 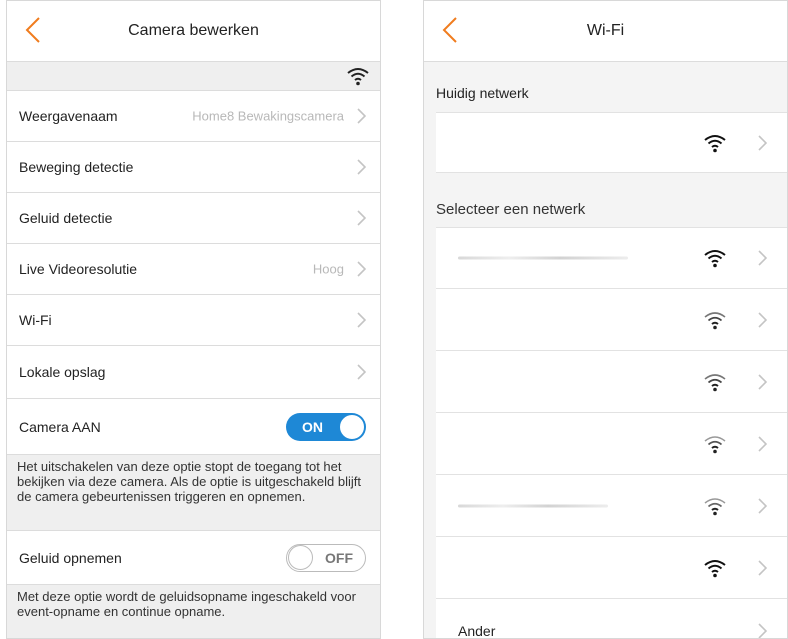 What do you see at coordinates (78, 269) in the screenshot?
I see `row-label: Live Videoresolutie` at bounding box center [78, 269].